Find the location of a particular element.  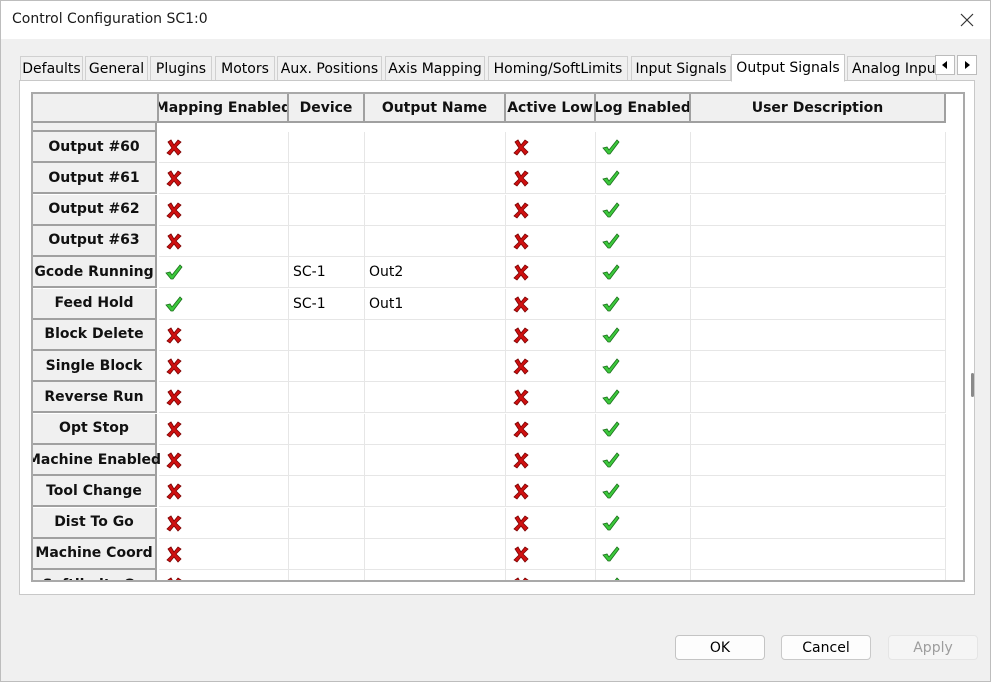

row-header: Output #62 is located at coordinates (95, 210).